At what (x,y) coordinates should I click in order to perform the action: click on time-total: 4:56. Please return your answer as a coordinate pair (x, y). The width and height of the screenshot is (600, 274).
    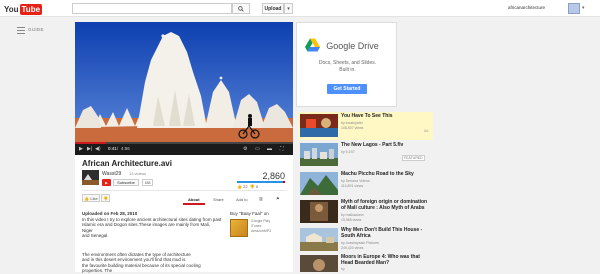
    Looking at the image, I should click on (125, 148).